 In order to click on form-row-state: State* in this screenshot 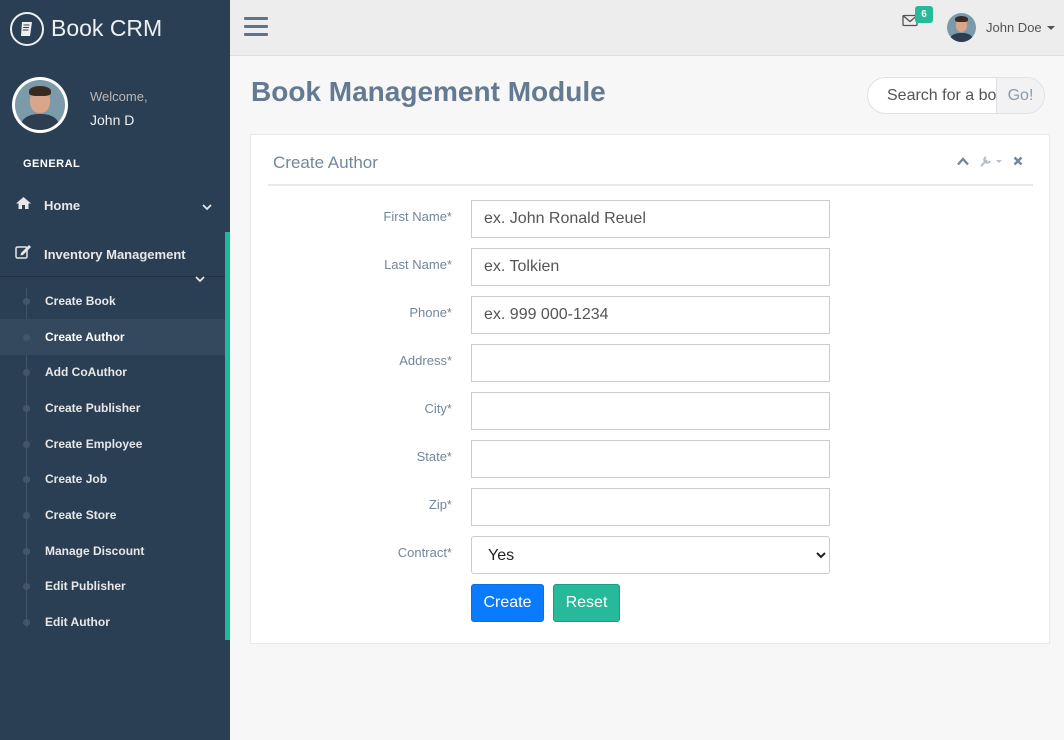, I will do `click(651, 459)`.